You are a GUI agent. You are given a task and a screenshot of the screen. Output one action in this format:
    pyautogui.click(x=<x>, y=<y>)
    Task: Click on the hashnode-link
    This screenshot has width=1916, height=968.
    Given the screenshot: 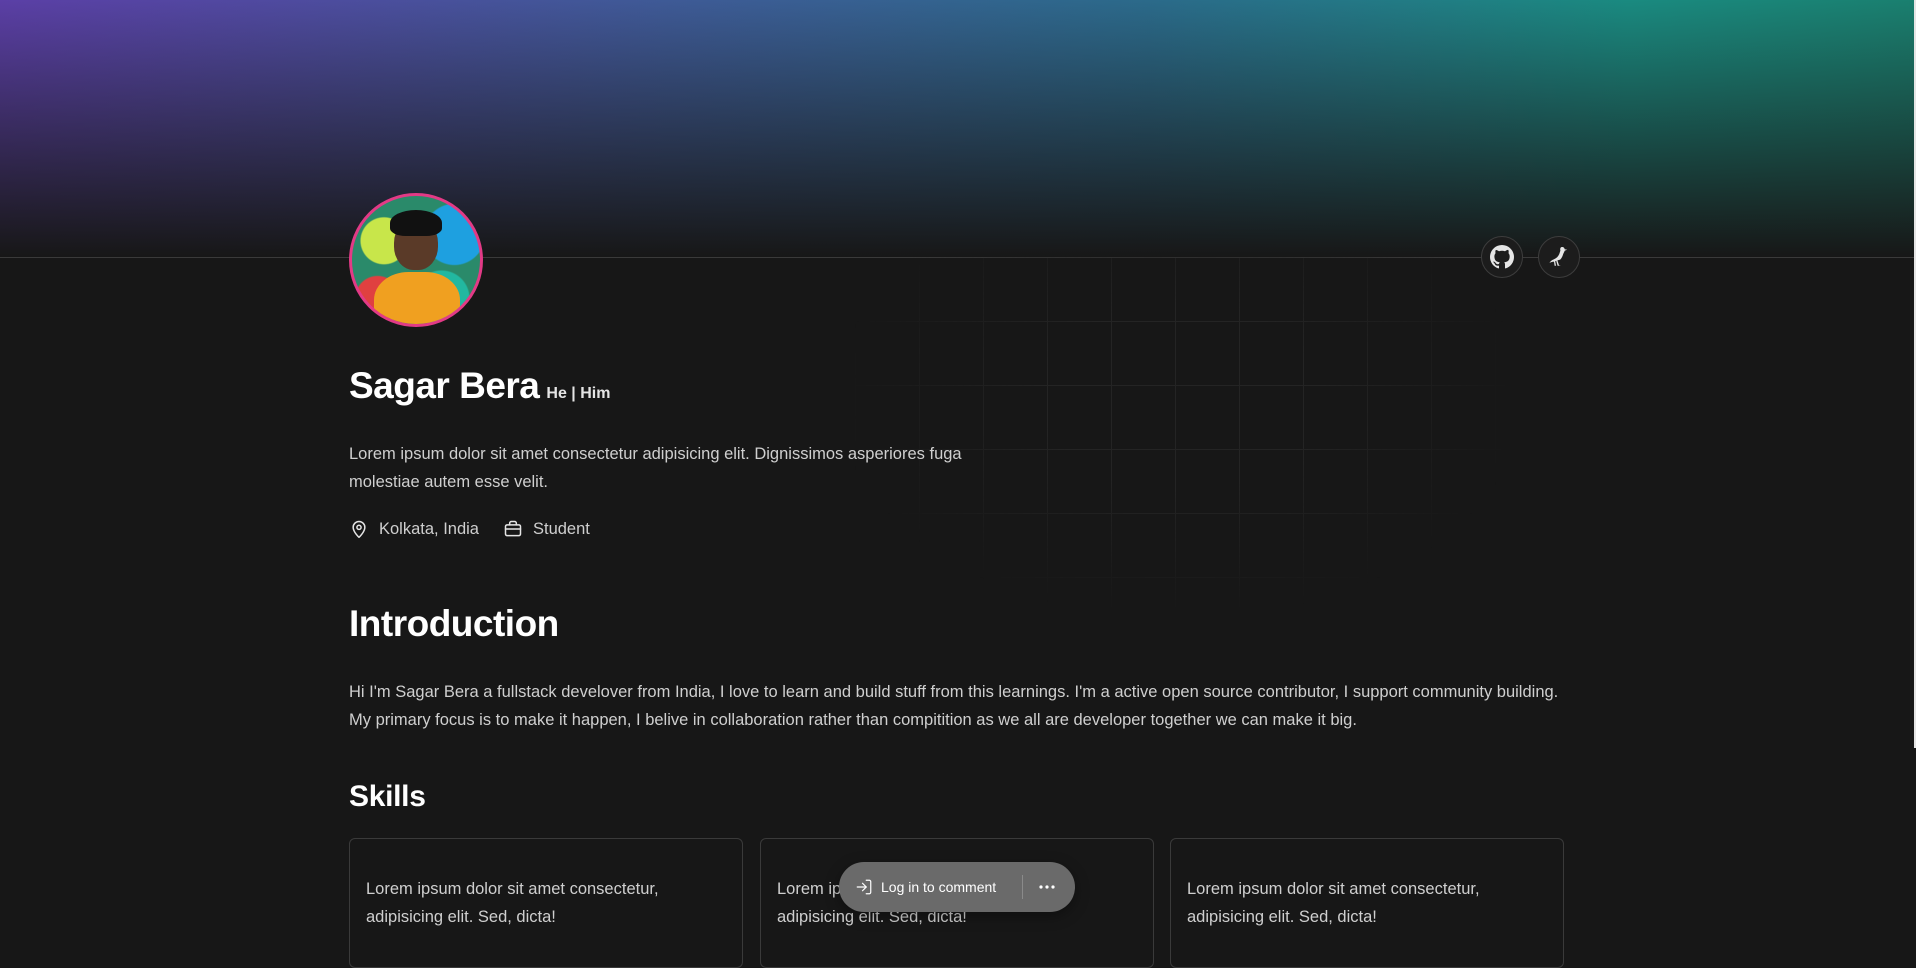 What is the action you would take?
    pyautogui.click(x=1559, y=257)
    